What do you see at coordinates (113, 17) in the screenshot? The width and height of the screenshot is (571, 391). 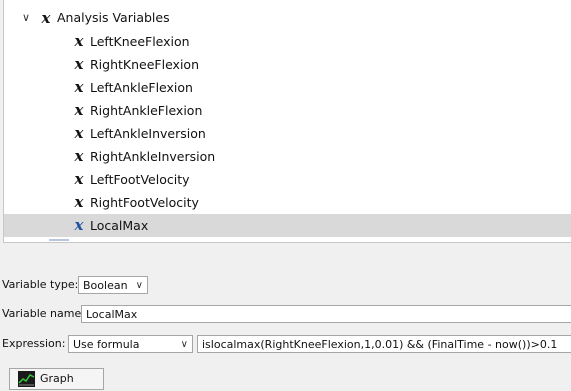 I see `tree-node-label: Analysis Variables` at bounding box center [113, 17].